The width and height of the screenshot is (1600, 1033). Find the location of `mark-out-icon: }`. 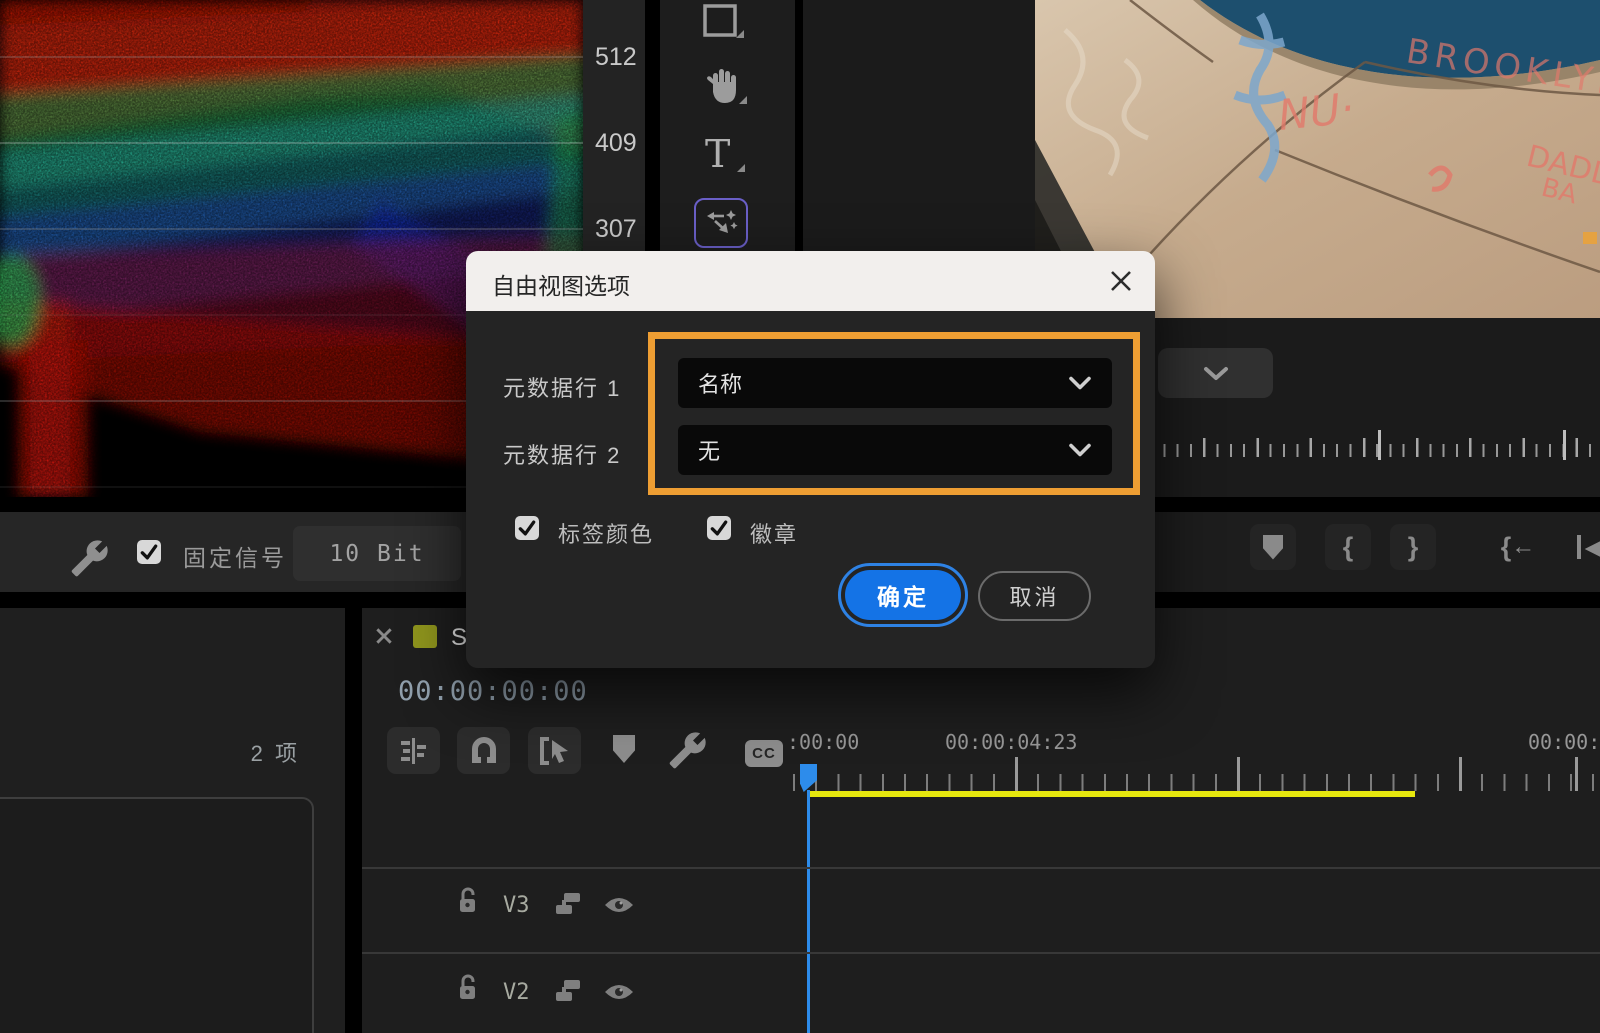

mark-out-icon: } is located at coordinates (1413, 546).